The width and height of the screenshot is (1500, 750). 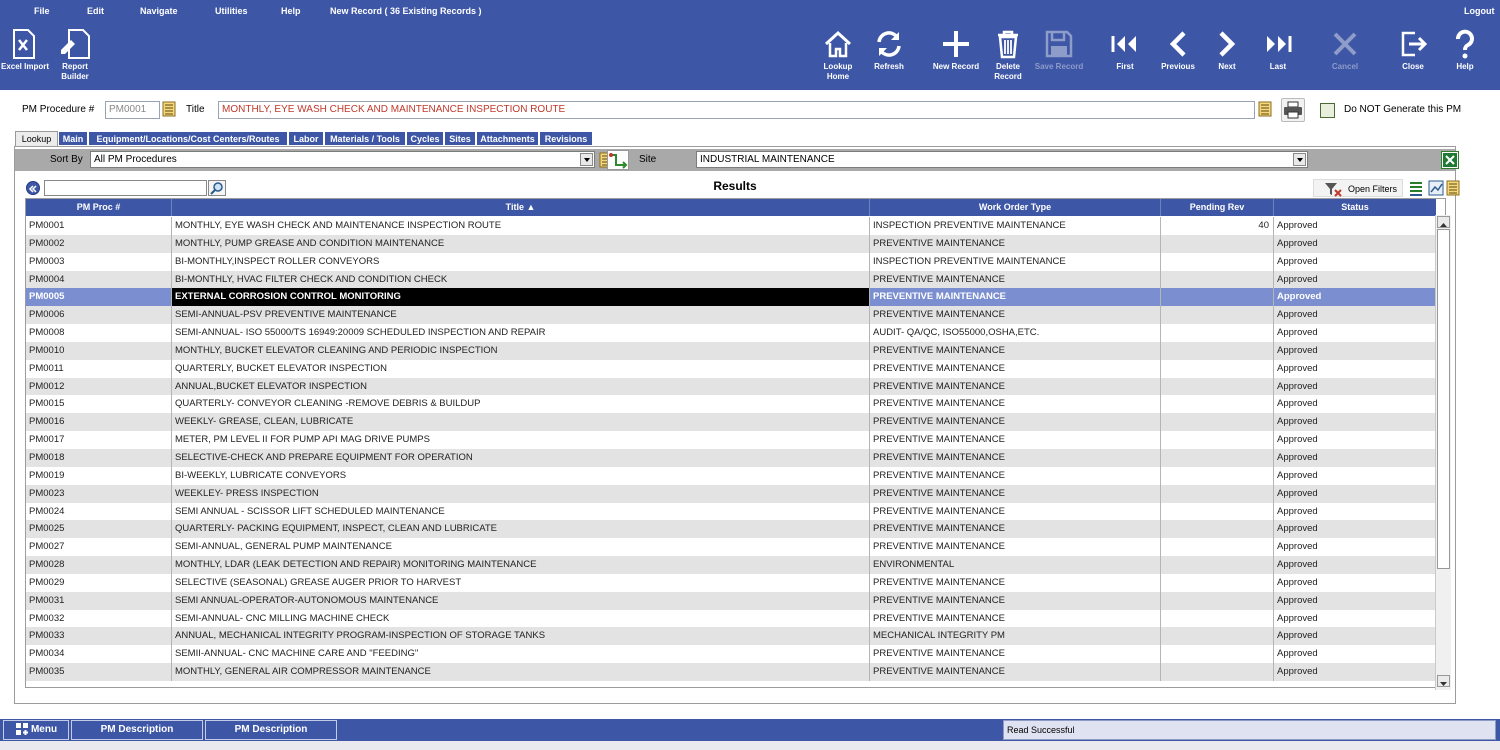 I want to click on menu-file: File, so click(x=42, y=11).